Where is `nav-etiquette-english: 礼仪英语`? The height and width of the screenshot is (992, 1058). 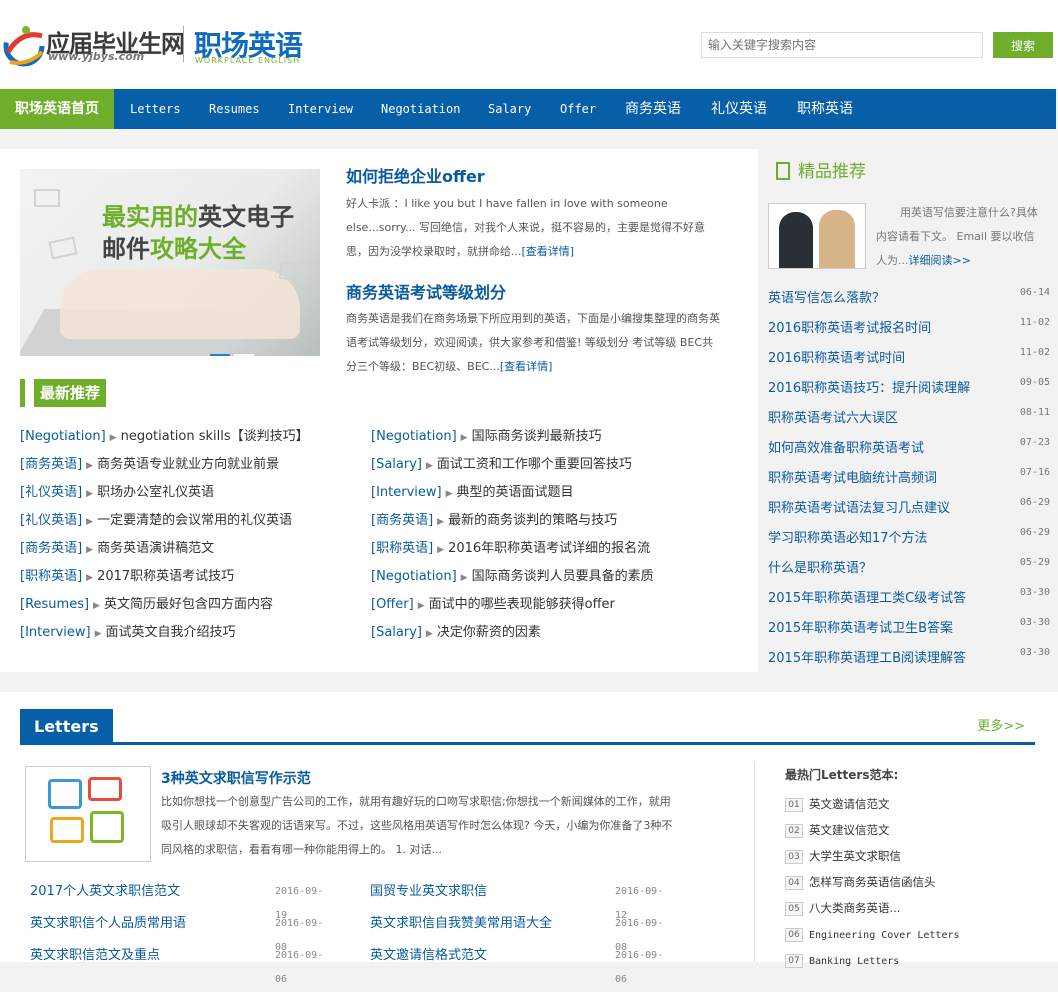 nav-etiquette-english: 礼仪英语 is located at coordinates (739, 109).